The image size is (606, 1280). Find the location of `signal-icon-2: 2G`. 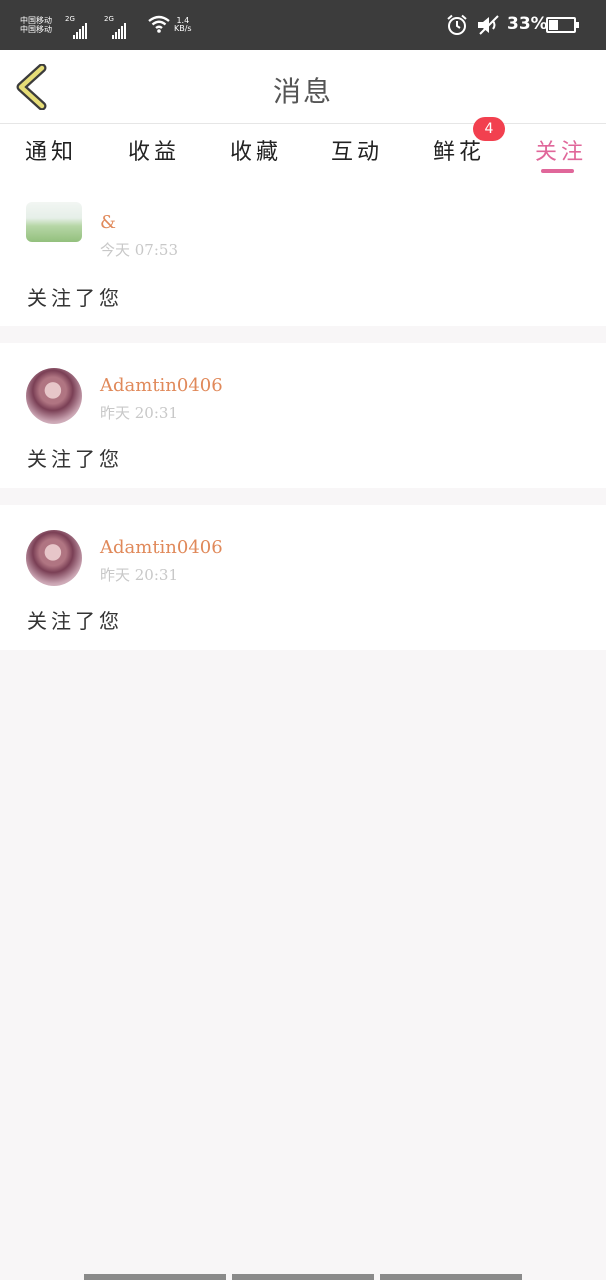

signal-icon-2: 2G is located at coordinates (115, 27).